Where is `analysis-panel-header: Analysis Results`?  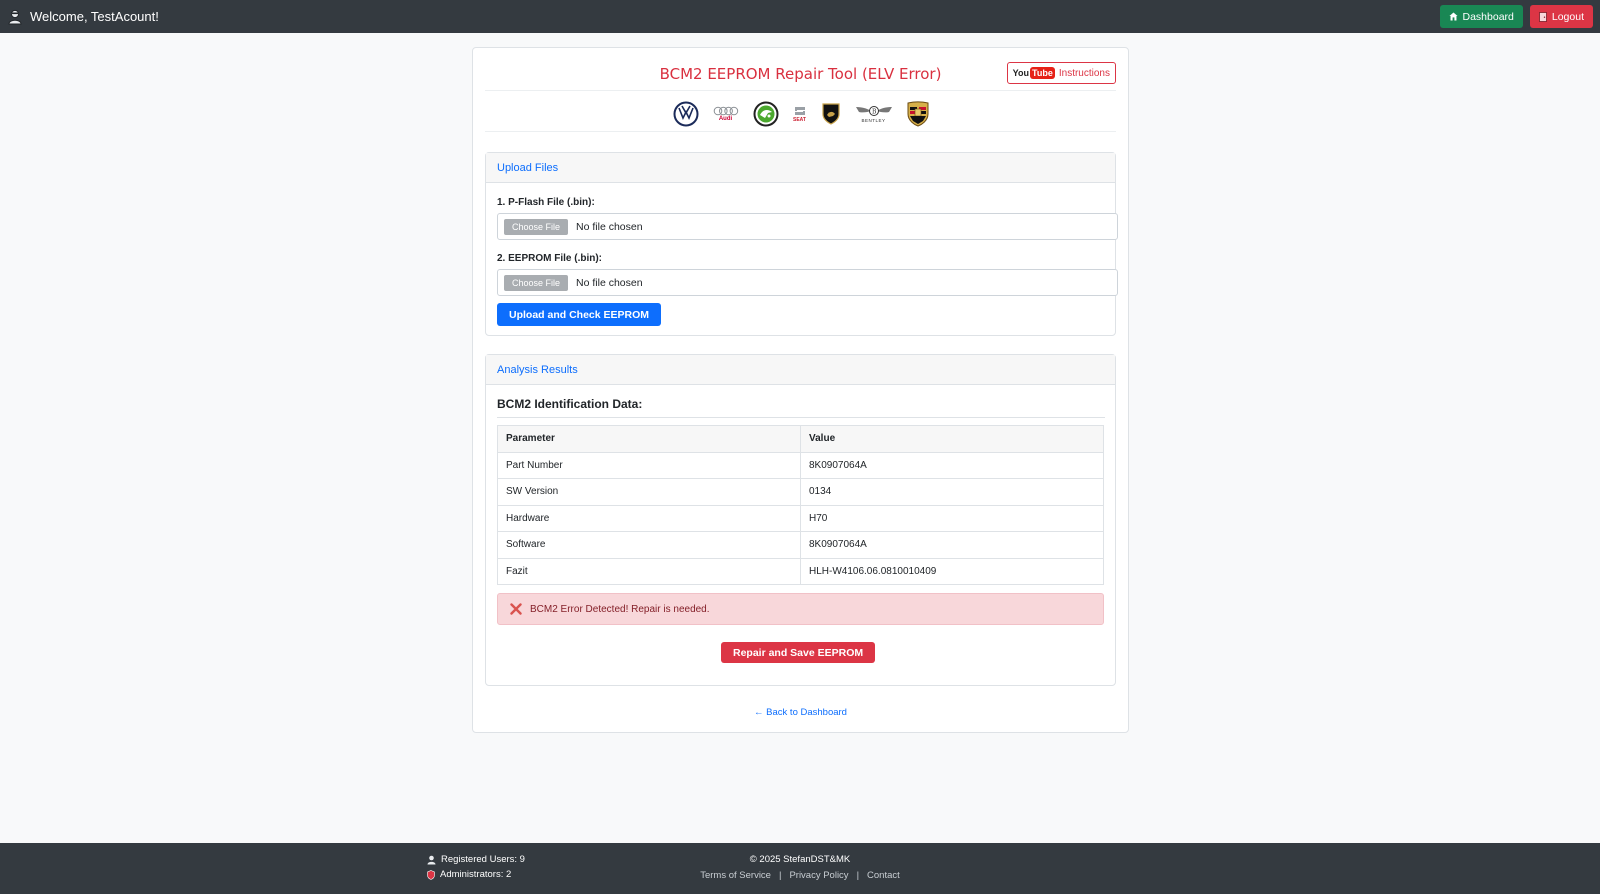
analysis-panel-header: Analysis Results is located at coordinates (800, 370).